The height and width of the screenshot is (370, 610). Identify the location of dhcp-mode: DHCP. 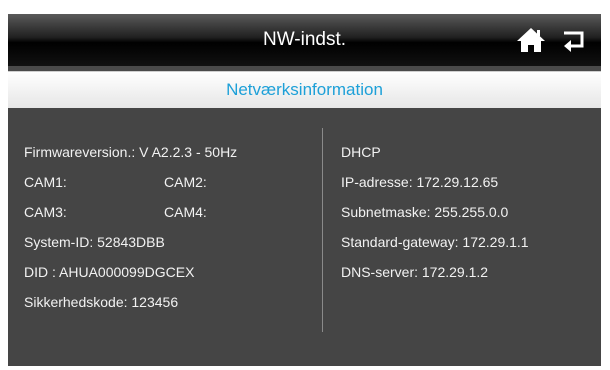
(361, 152).